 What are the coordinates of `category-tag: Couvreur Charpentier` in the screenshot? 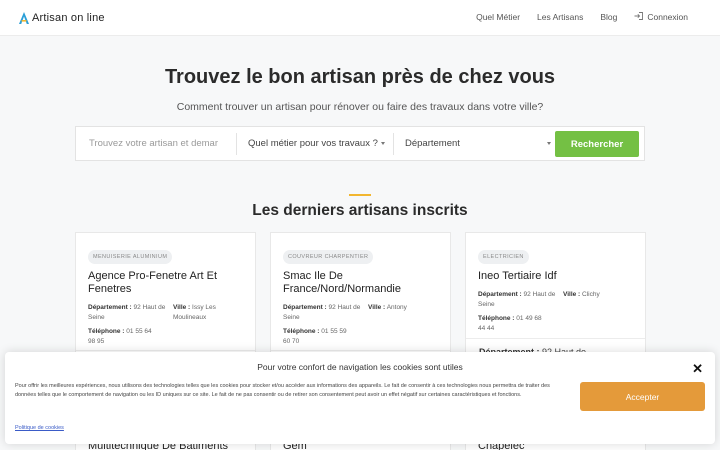 It's located at (328, 257).